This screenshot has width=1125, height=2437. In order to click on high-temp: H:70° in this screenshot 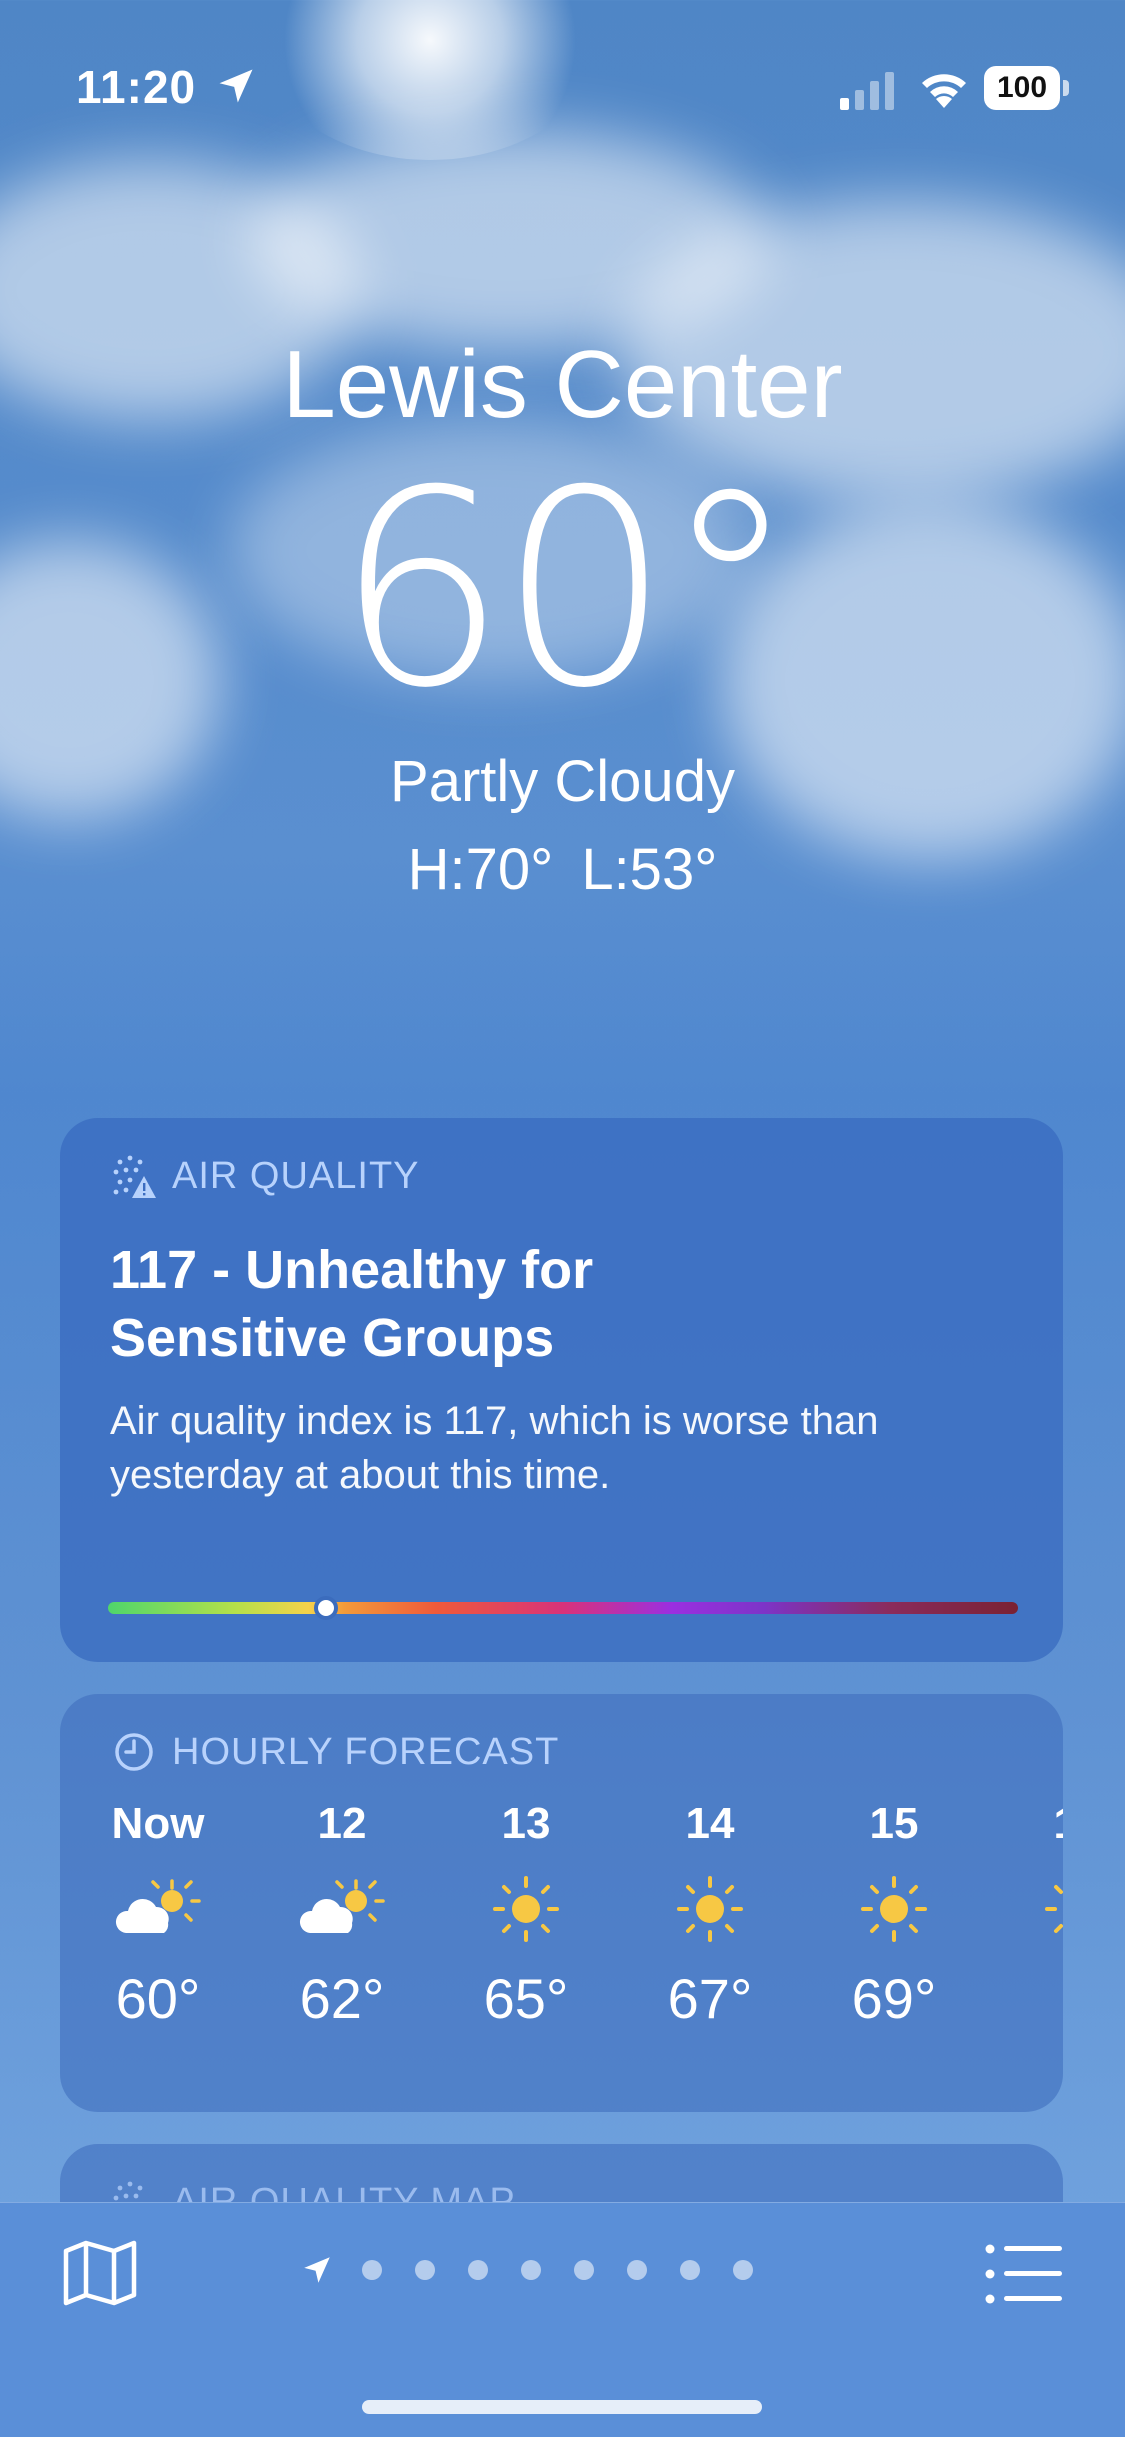, I will do `click(480, 869)`.